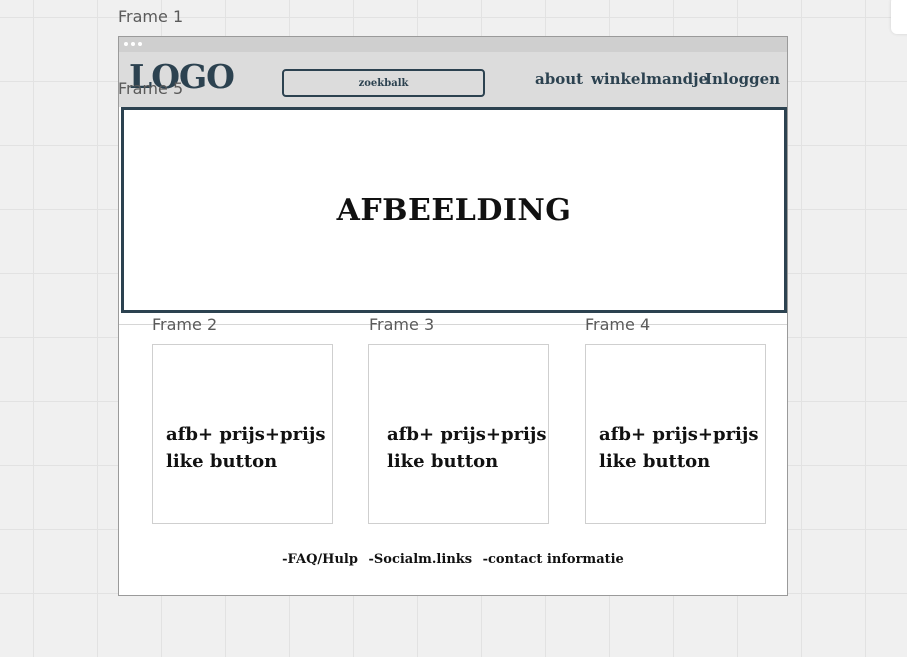 The image size is (907, 657). Describe the element at coordinates (420, 559) in the screenshot. I see `footer-link-social: -Socialm.links` at that location.